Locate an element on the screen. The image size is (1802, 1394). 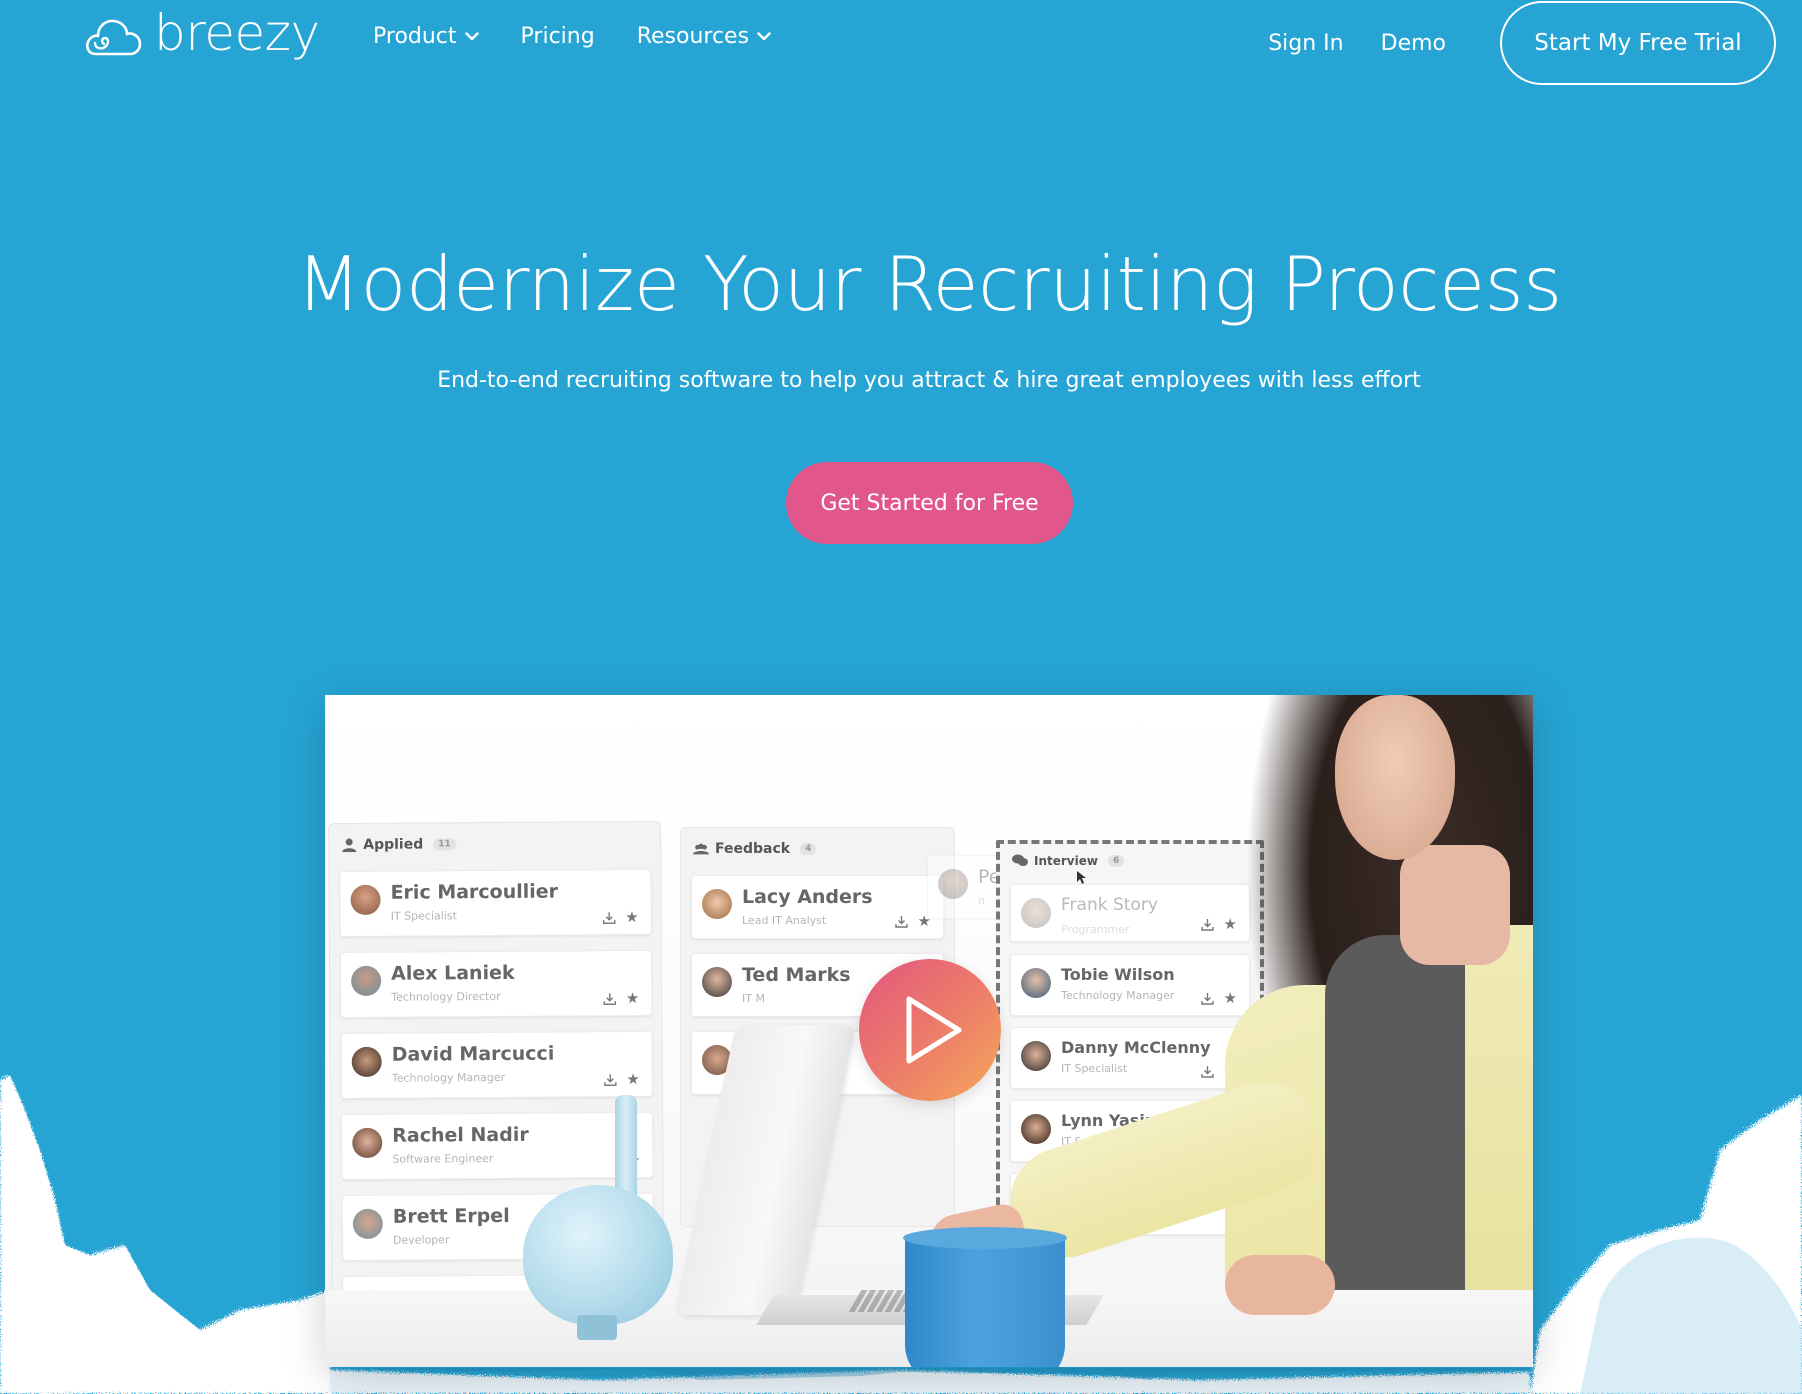
candidate-role: IT M is located at coordinates (753, 998).